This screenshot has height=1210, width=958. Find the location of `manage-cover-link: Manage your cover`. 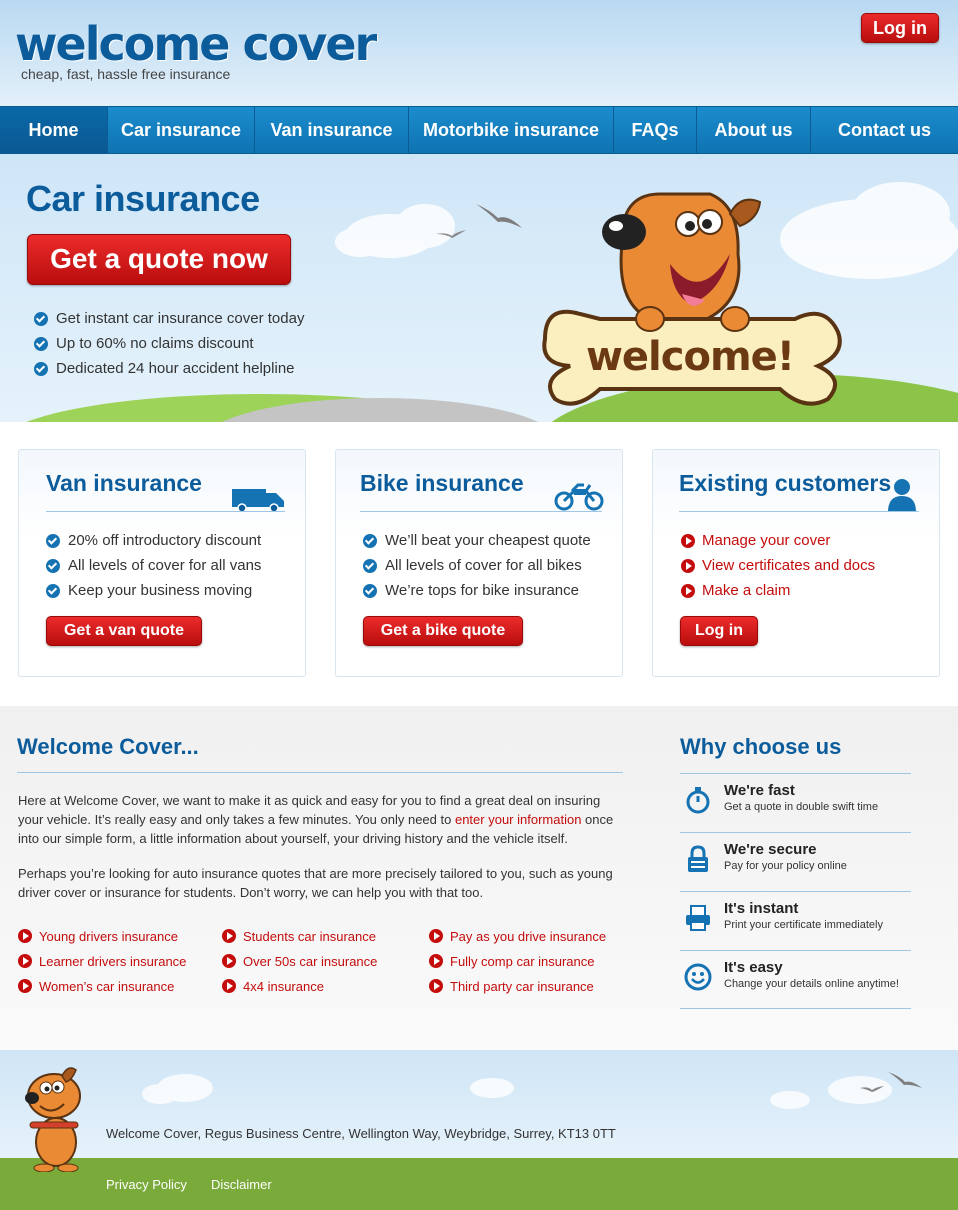

manage-cover-link: Manage your cover is located at coordinates (778, 540).